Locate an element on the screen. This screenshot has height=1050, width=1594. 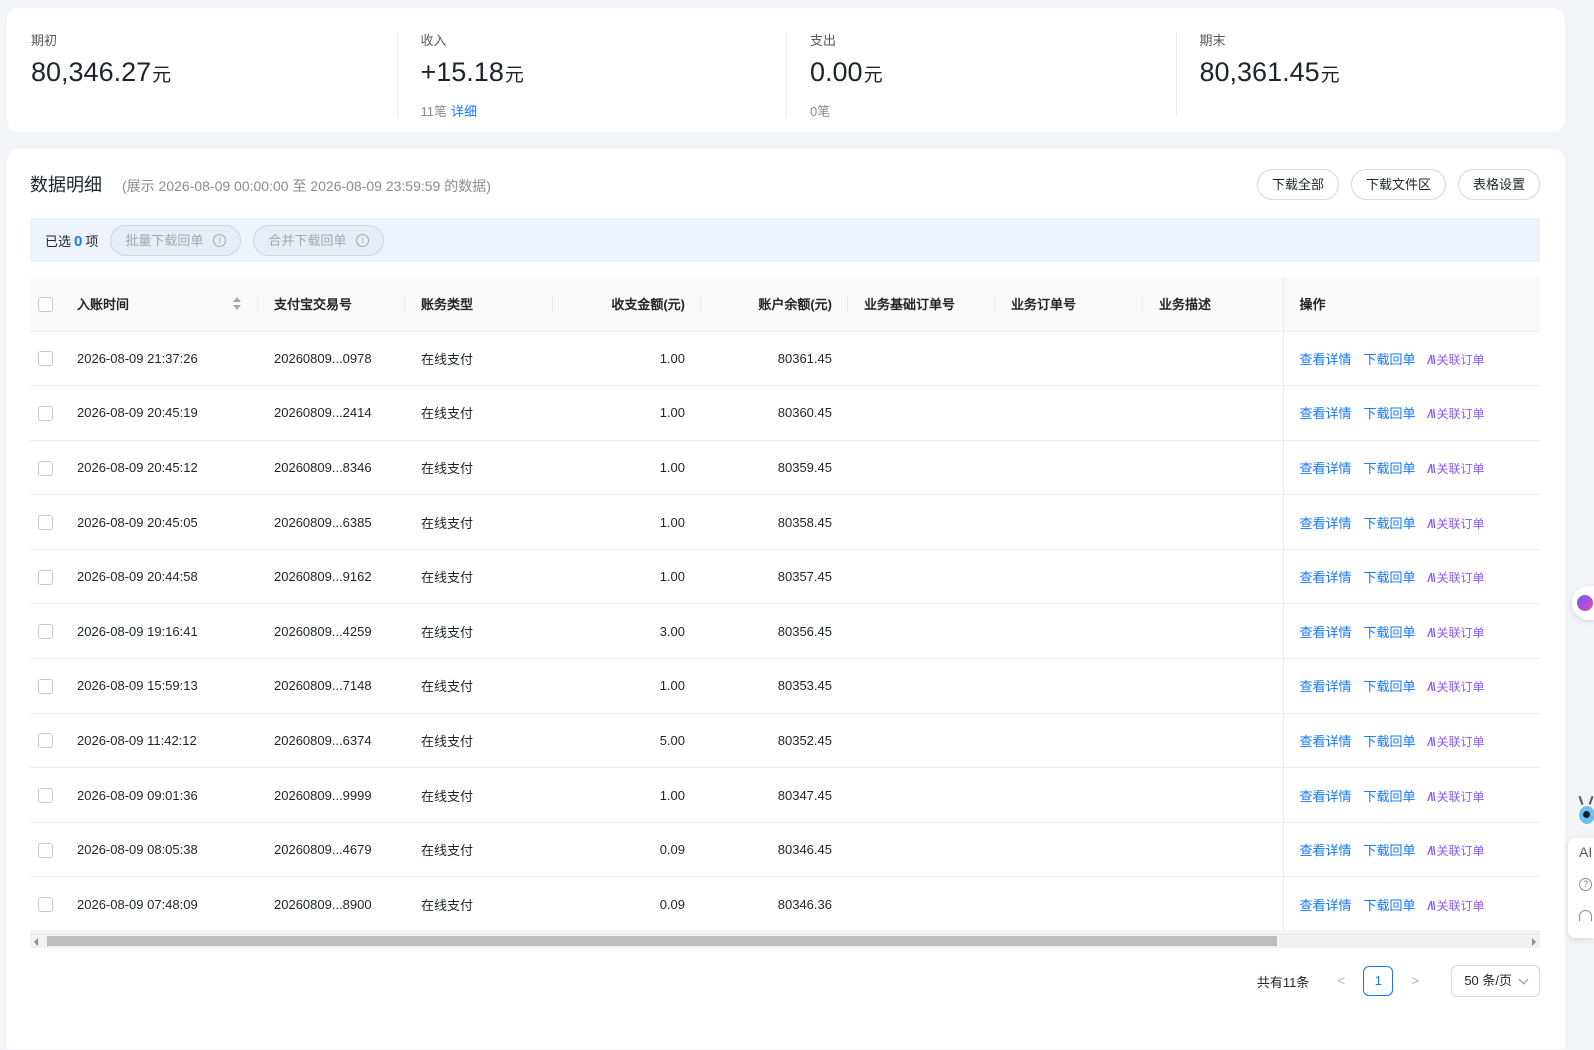
cell-order is located at coordinates (1069, 904).